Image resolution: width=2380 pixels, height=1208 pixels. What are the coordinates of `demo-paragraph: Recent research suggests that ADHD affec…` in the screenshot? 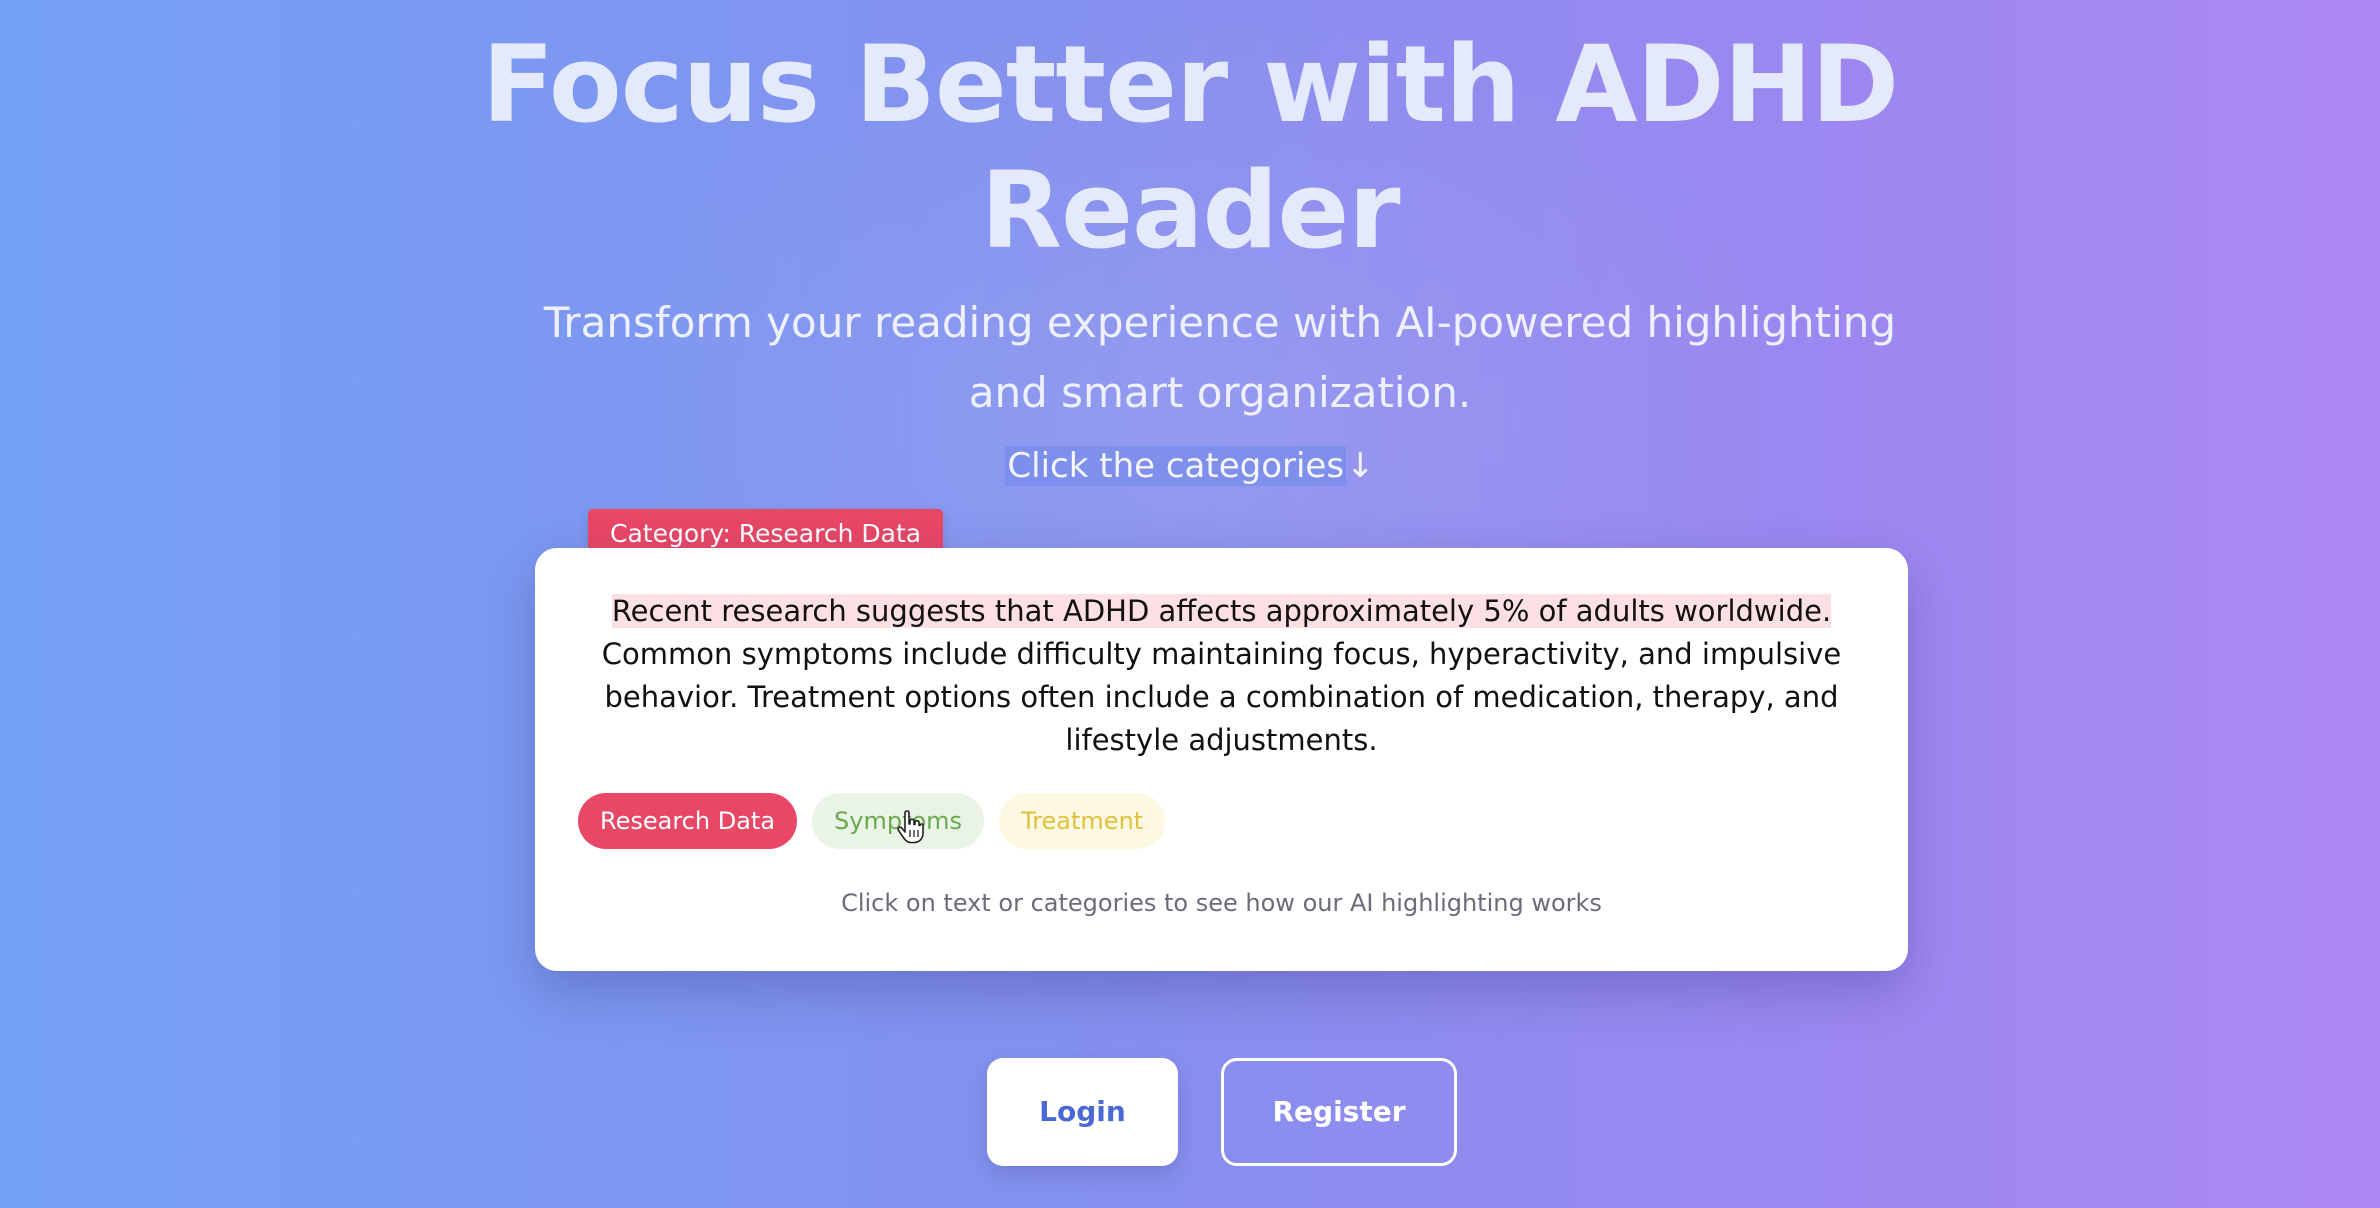 It's located at (1221, 676).